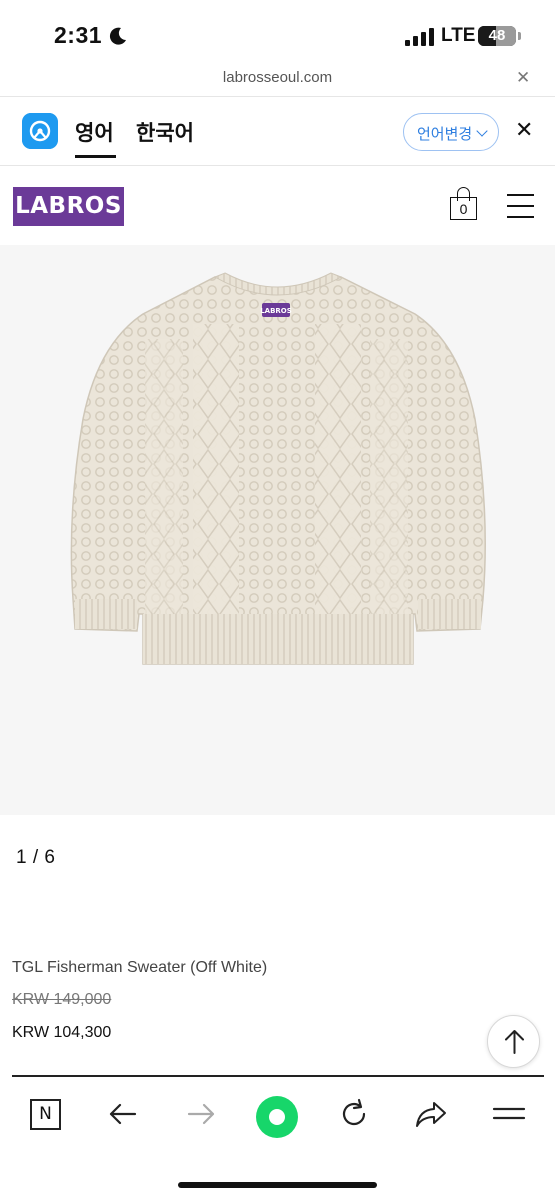 This screenshot has width=555, height=1200. I want to click on site-header: LABROS 0, so click(277, 206).